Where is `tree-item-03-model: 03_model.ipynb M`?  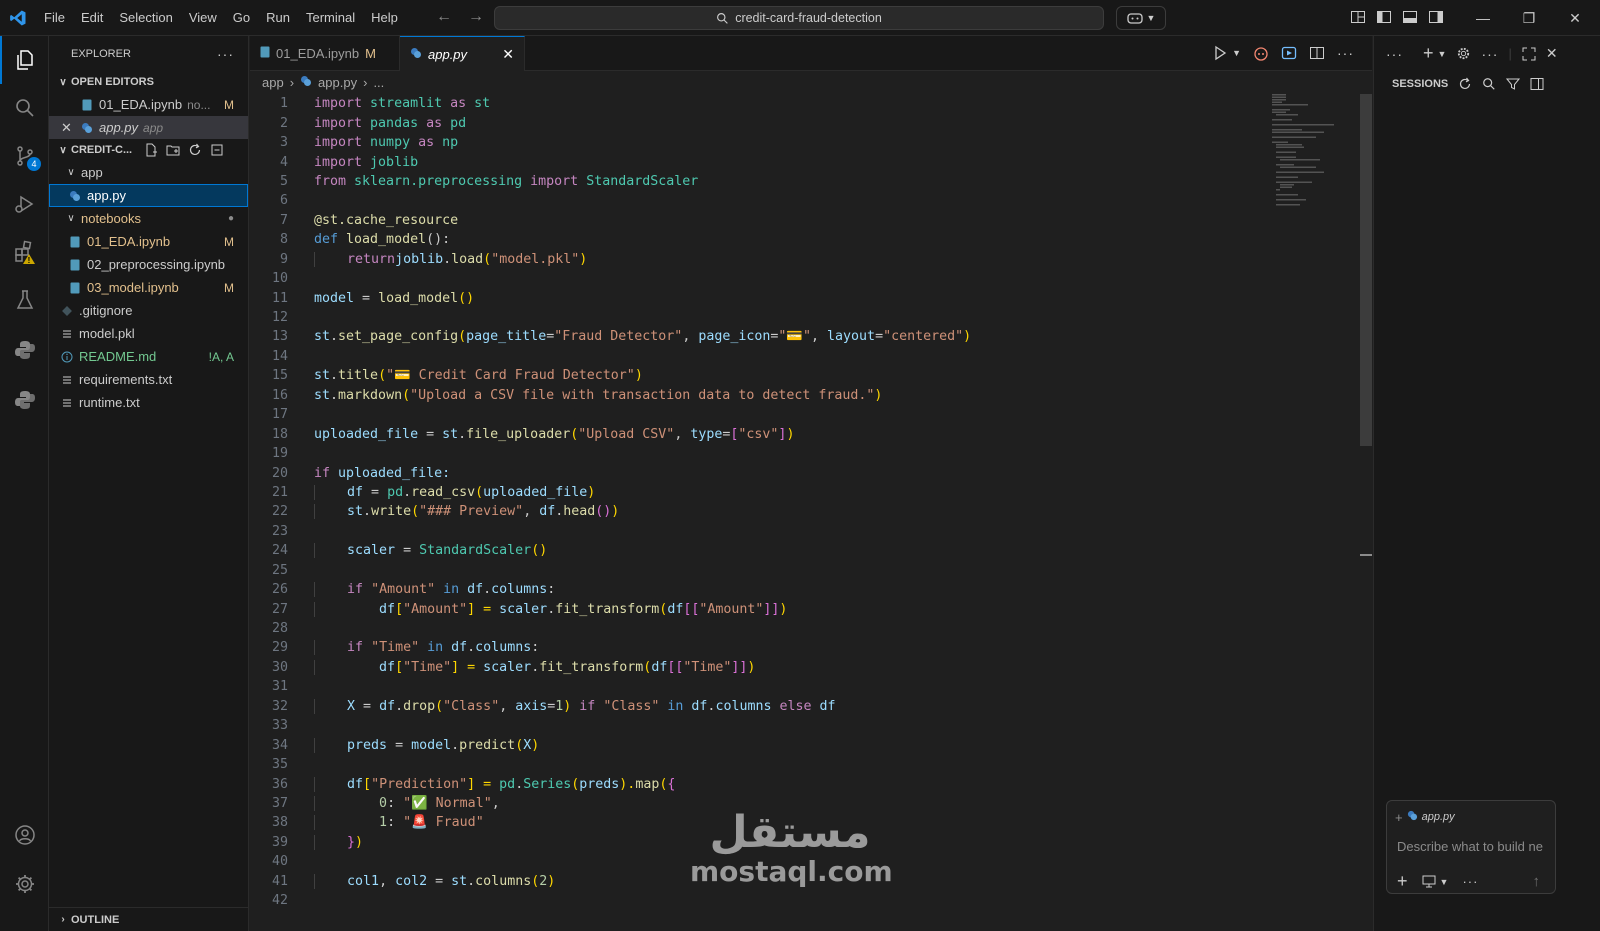
tree-item-03-model: 03_model.ipynb M is located at coordinates (148, 287).